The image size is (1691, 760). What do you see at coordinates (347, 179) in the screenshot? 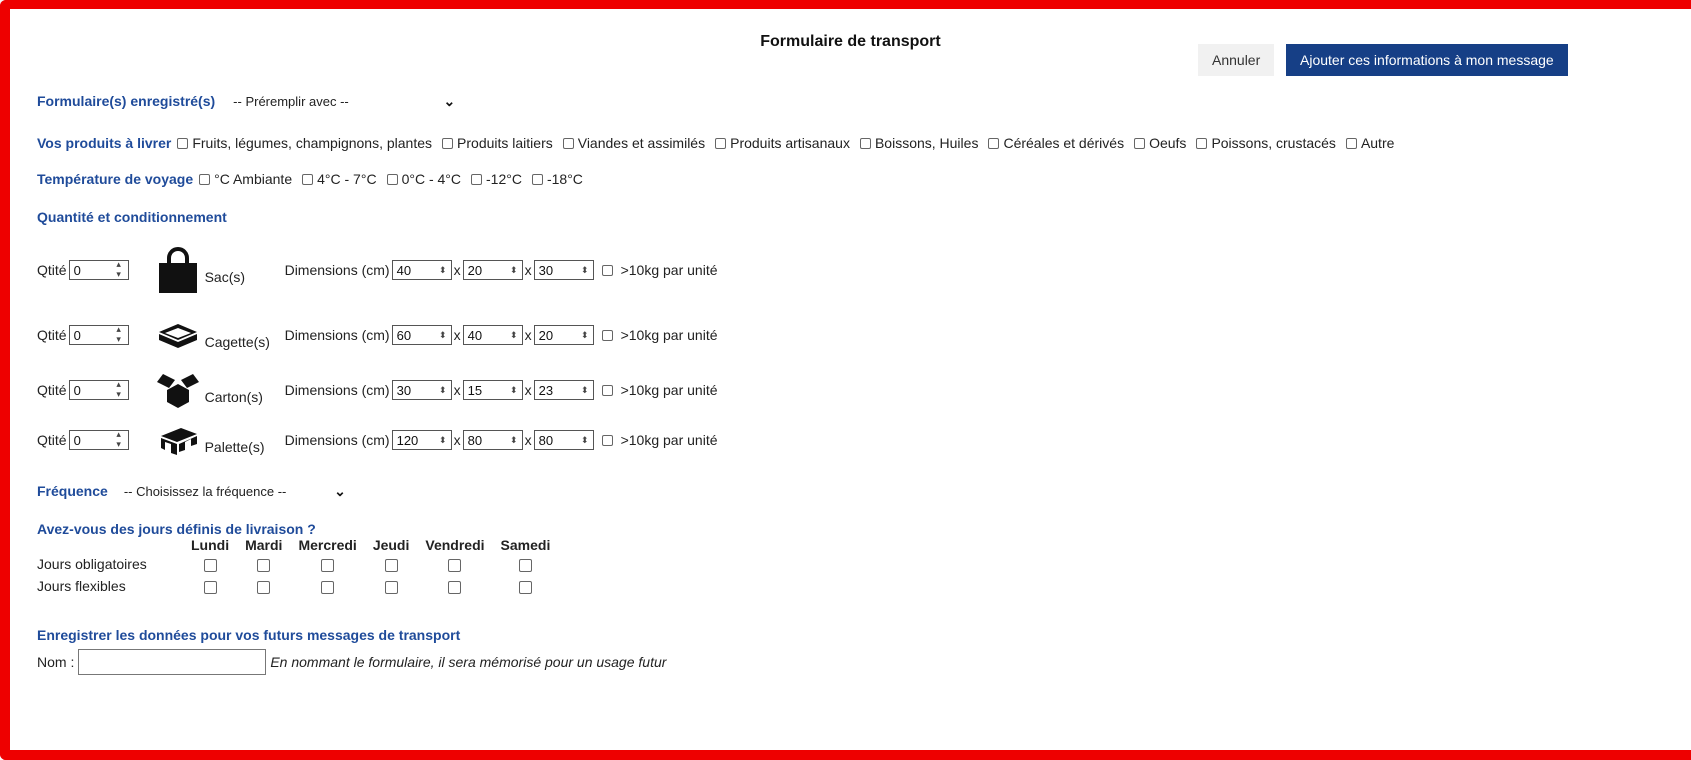
I see `temperature-option-label: 4°C - 7°C` at bounding box center [347, 179].